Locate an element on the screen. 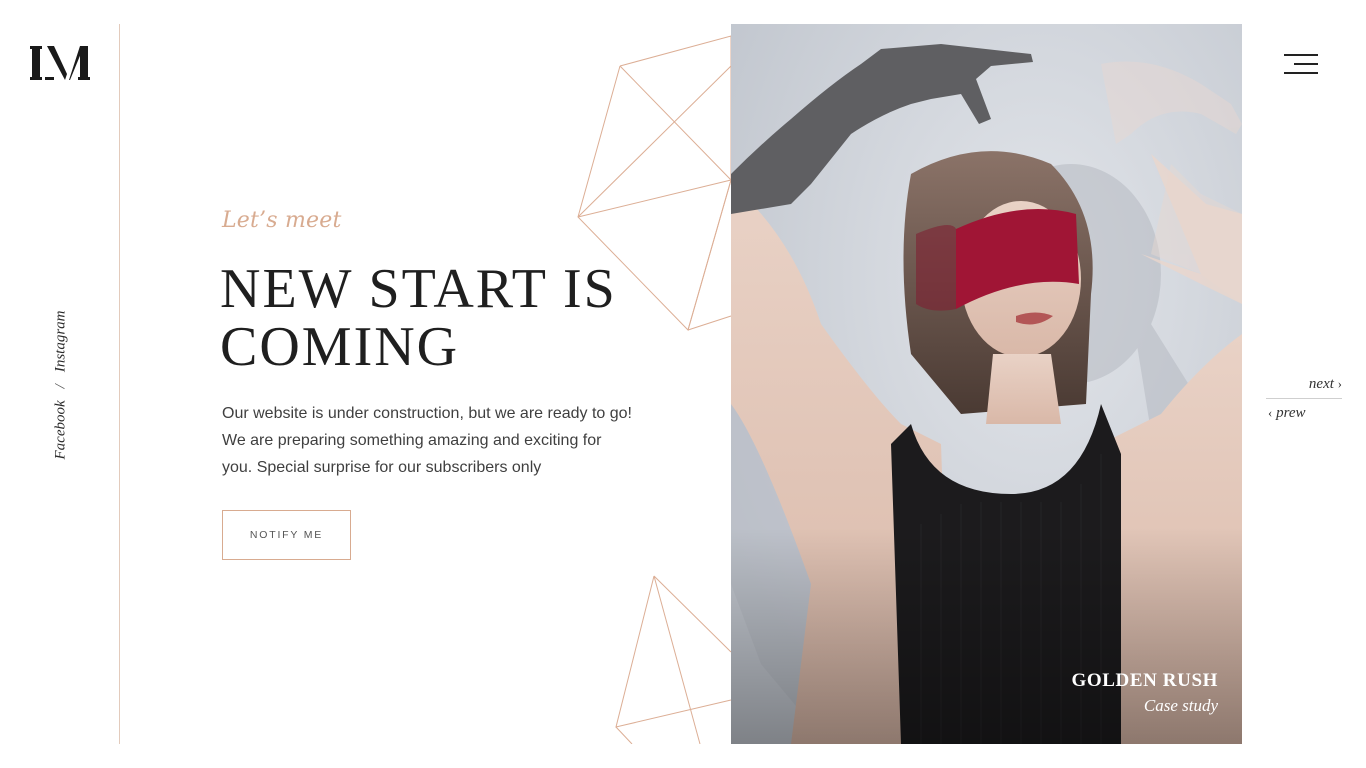  geometric-line-decoration is located at coordinates (654, 389).